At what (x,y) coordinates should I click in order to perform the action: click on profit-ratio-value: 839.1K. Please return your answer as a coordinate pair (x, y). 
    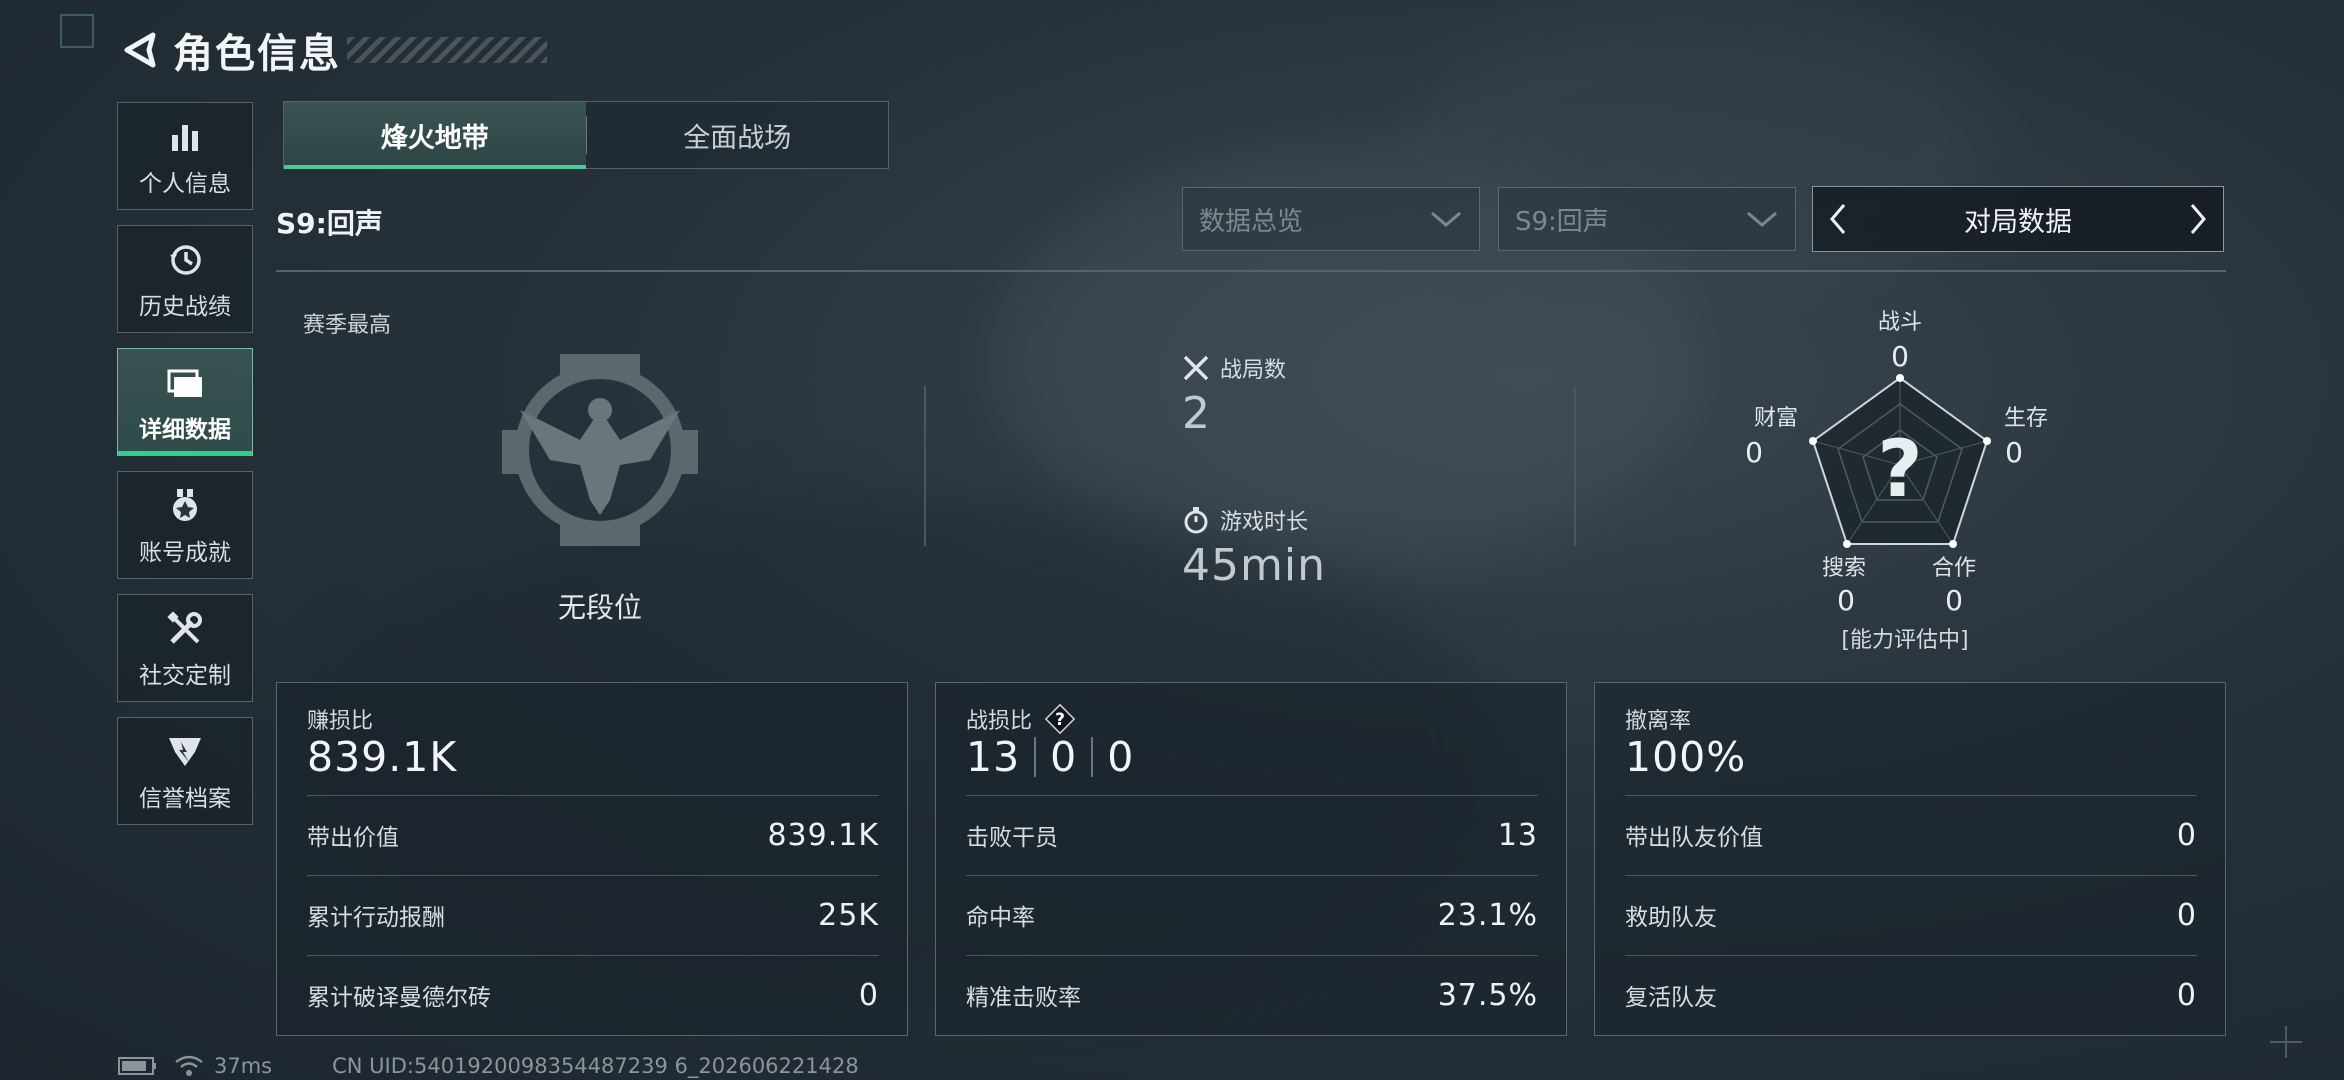
    Looking at the image, I should click on (382, 757).